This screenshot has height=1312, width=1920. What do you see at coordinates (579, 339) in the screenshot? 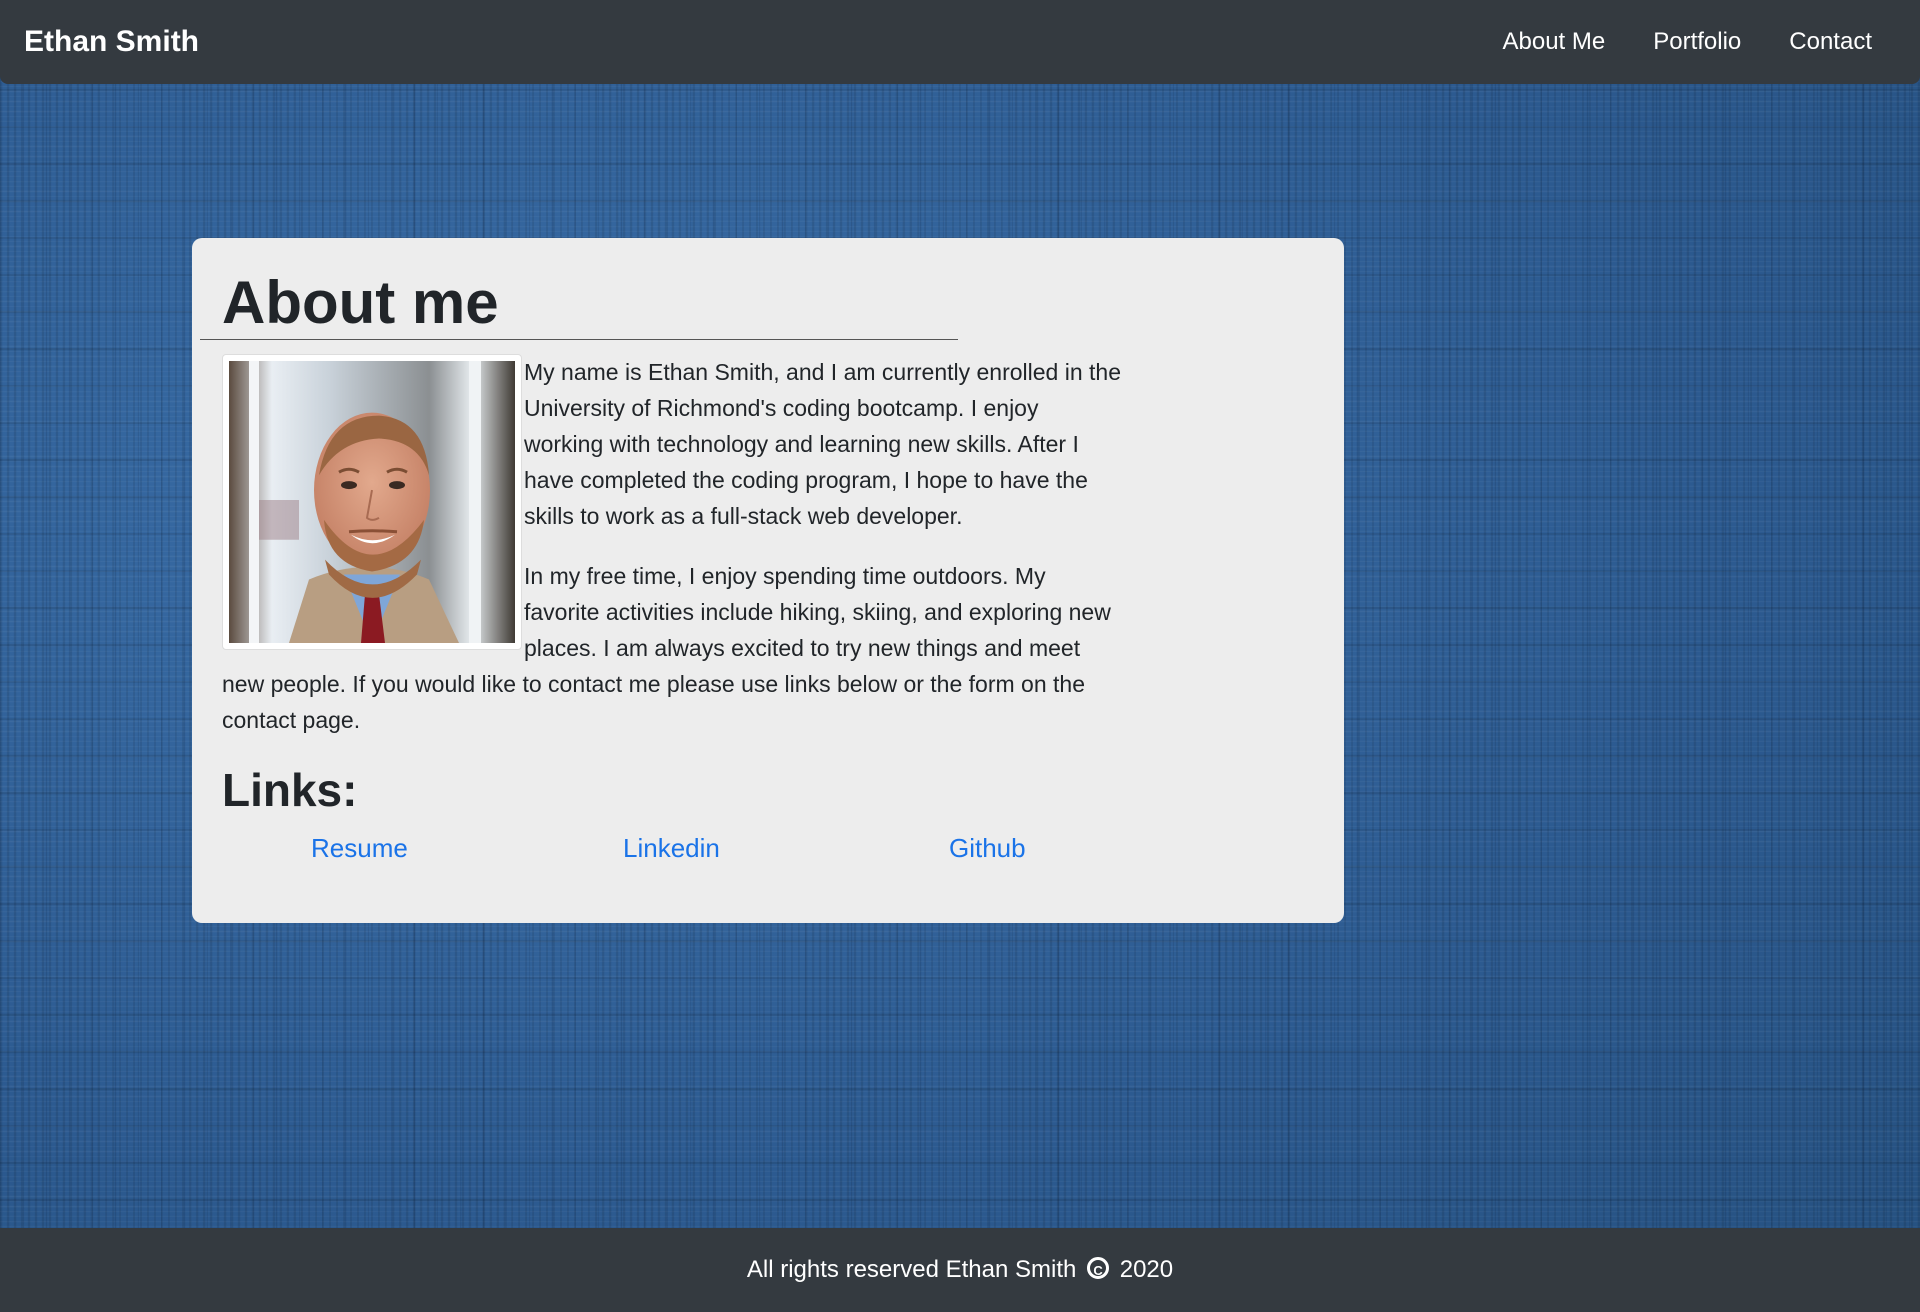
I see `title-divider` at bounding box center [579, 339].